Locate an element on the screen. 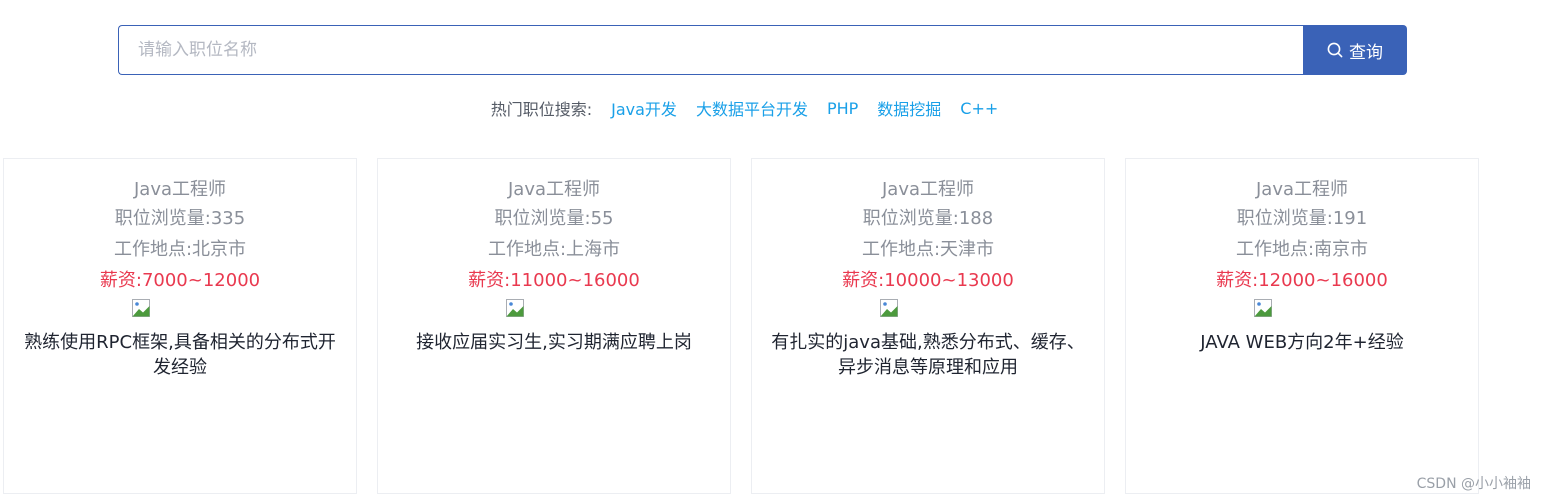 This screenshot has width=1545, height=502. hot-search-label: 热门职位搜索: is located at coordinates (541, 109).